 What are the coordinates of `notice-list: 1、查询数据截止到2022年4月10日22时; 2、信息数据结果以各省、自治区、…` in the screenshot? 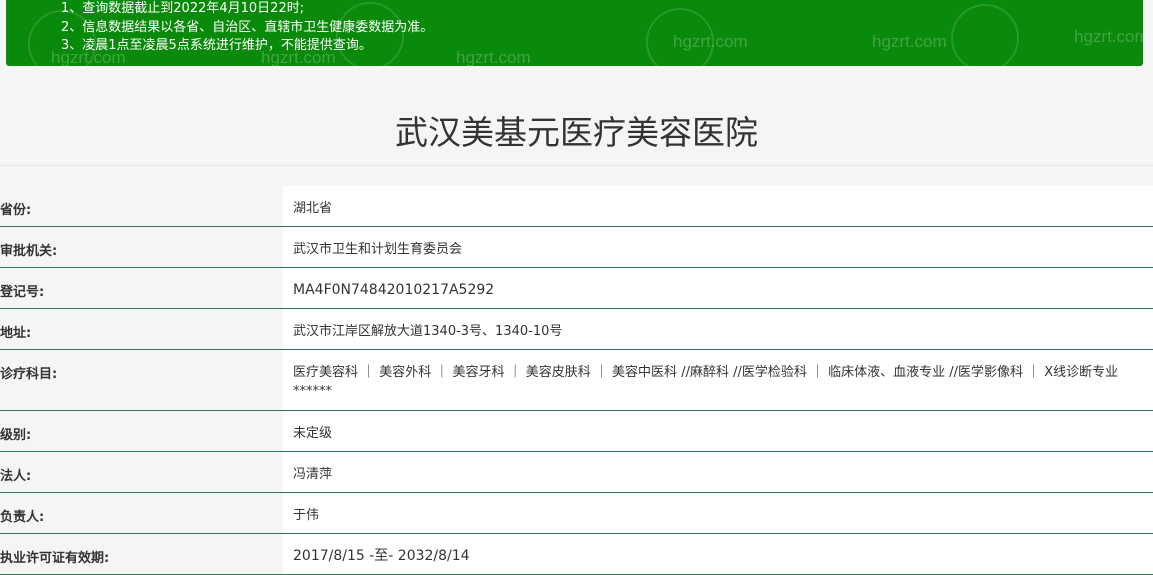 It's located at (247, 28).